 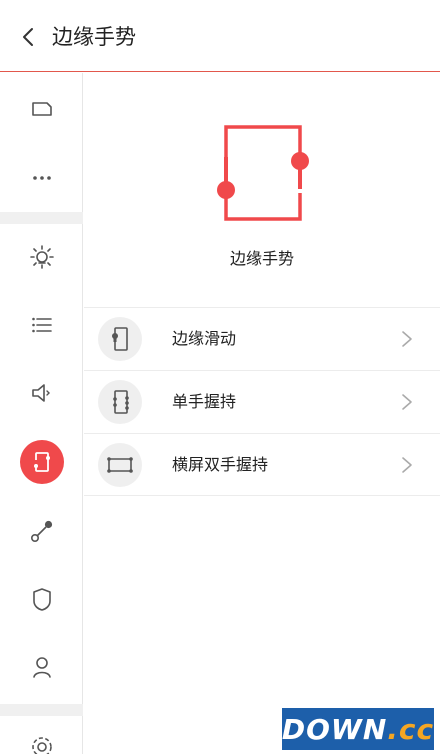 I want to click on sidebar-item-shield, so click(x=41, y=599).